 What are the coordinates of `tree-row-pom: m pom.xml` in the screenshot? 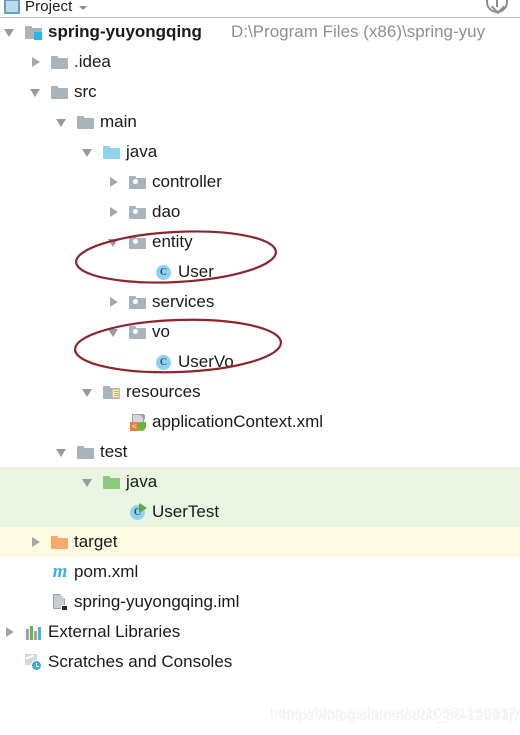 It's located at (260, 572).